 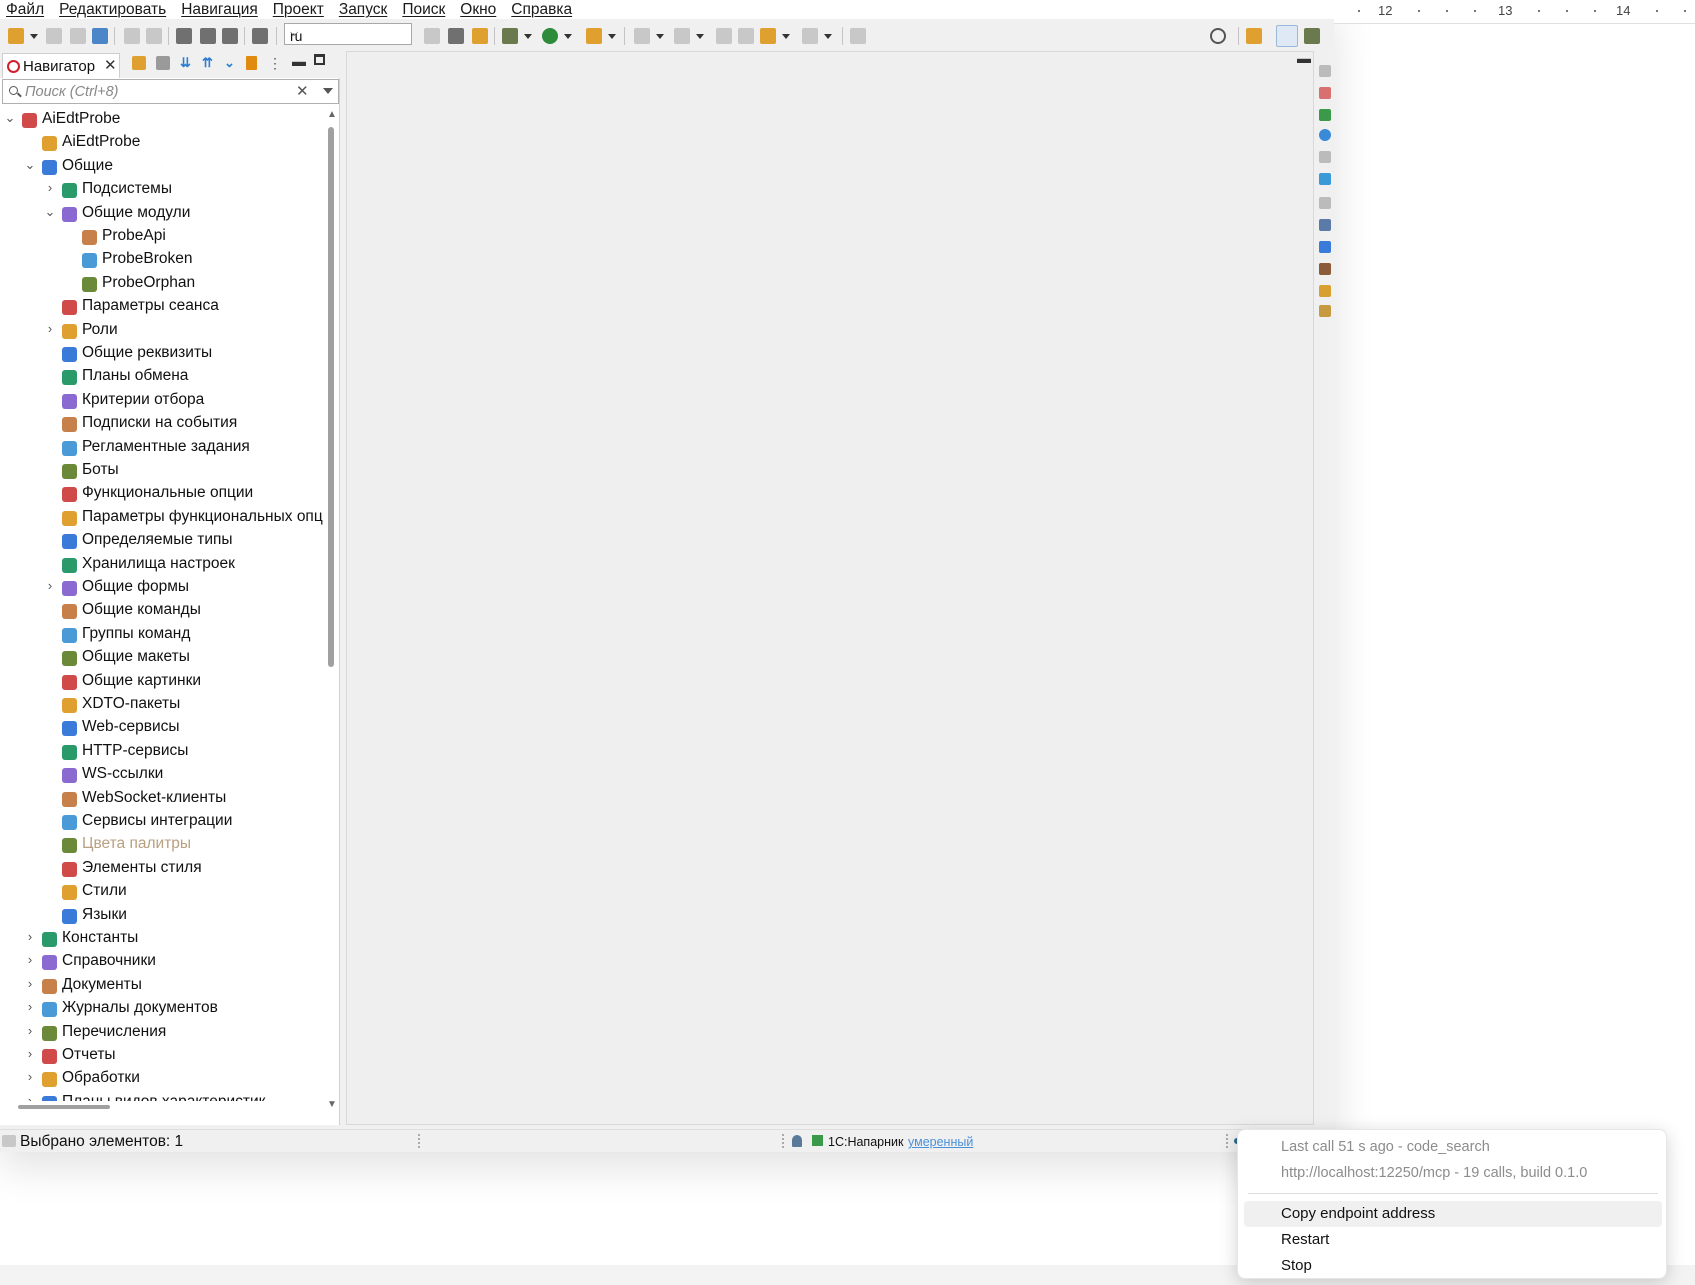 What do you see at coordinates (162, 892) in the screenshot?
I see `tree-item: Стили` at bounding box center [162, 892].